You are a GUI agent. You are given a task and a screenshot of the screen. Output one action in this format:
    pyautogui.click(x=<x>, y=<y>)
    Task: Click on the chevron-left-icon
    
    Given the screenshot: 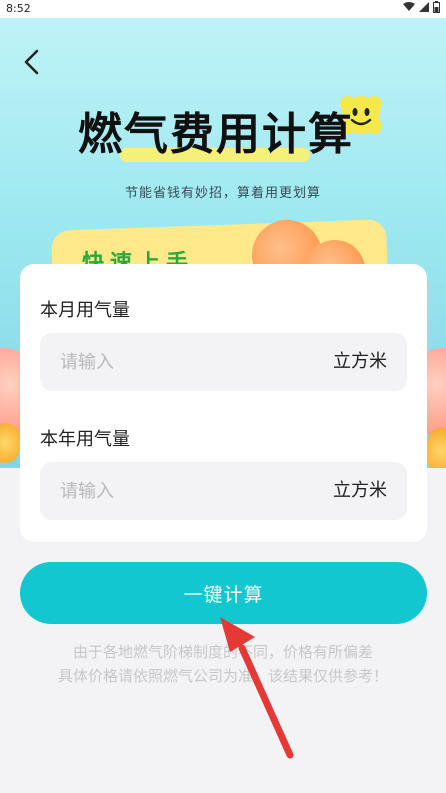 What is the action you would take?
    pyautogui.click(x=31, y=62)
    